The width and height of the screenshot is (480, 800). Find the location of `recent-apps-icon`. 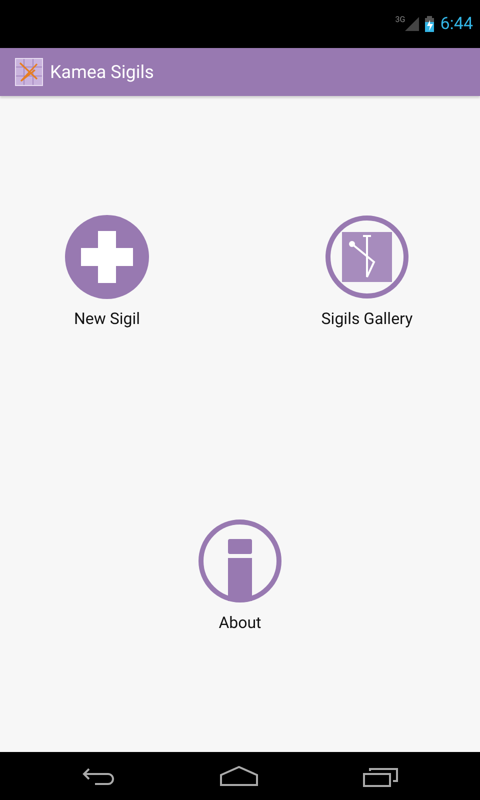

recent-apps-icon is located at coordinates (381, 776).